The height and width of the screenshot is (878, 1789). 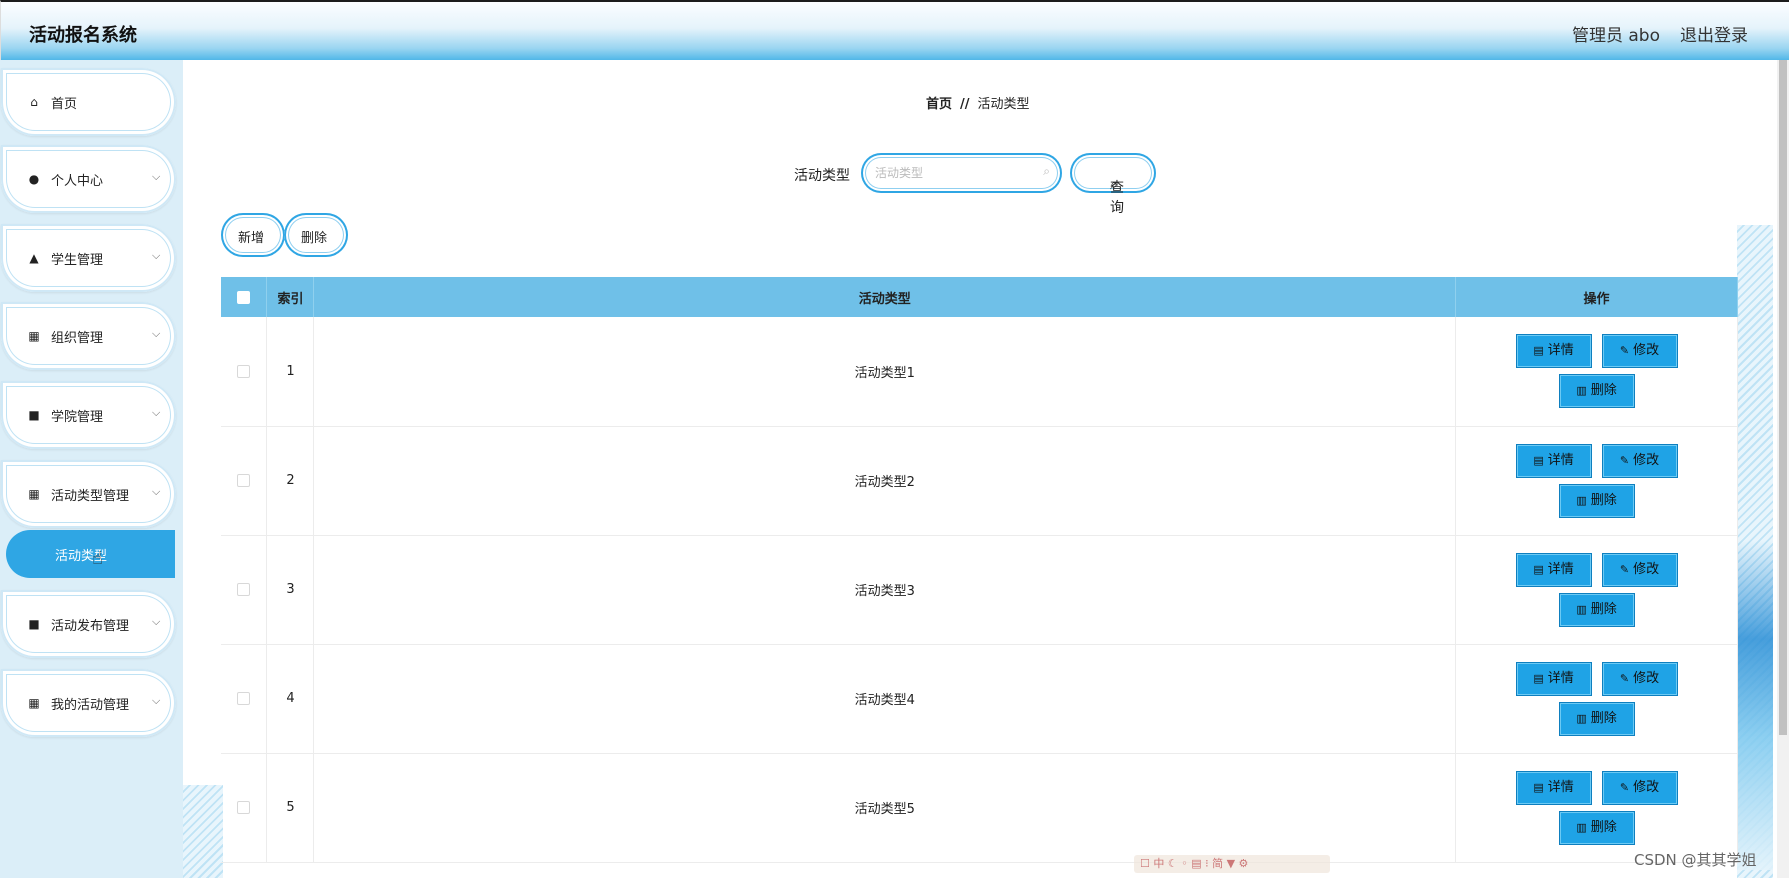 What do you see at coordinates (1113, 184) in the screenshot?
I see `query-button: 查询 ⌕` at bounding box center [1113, 184].